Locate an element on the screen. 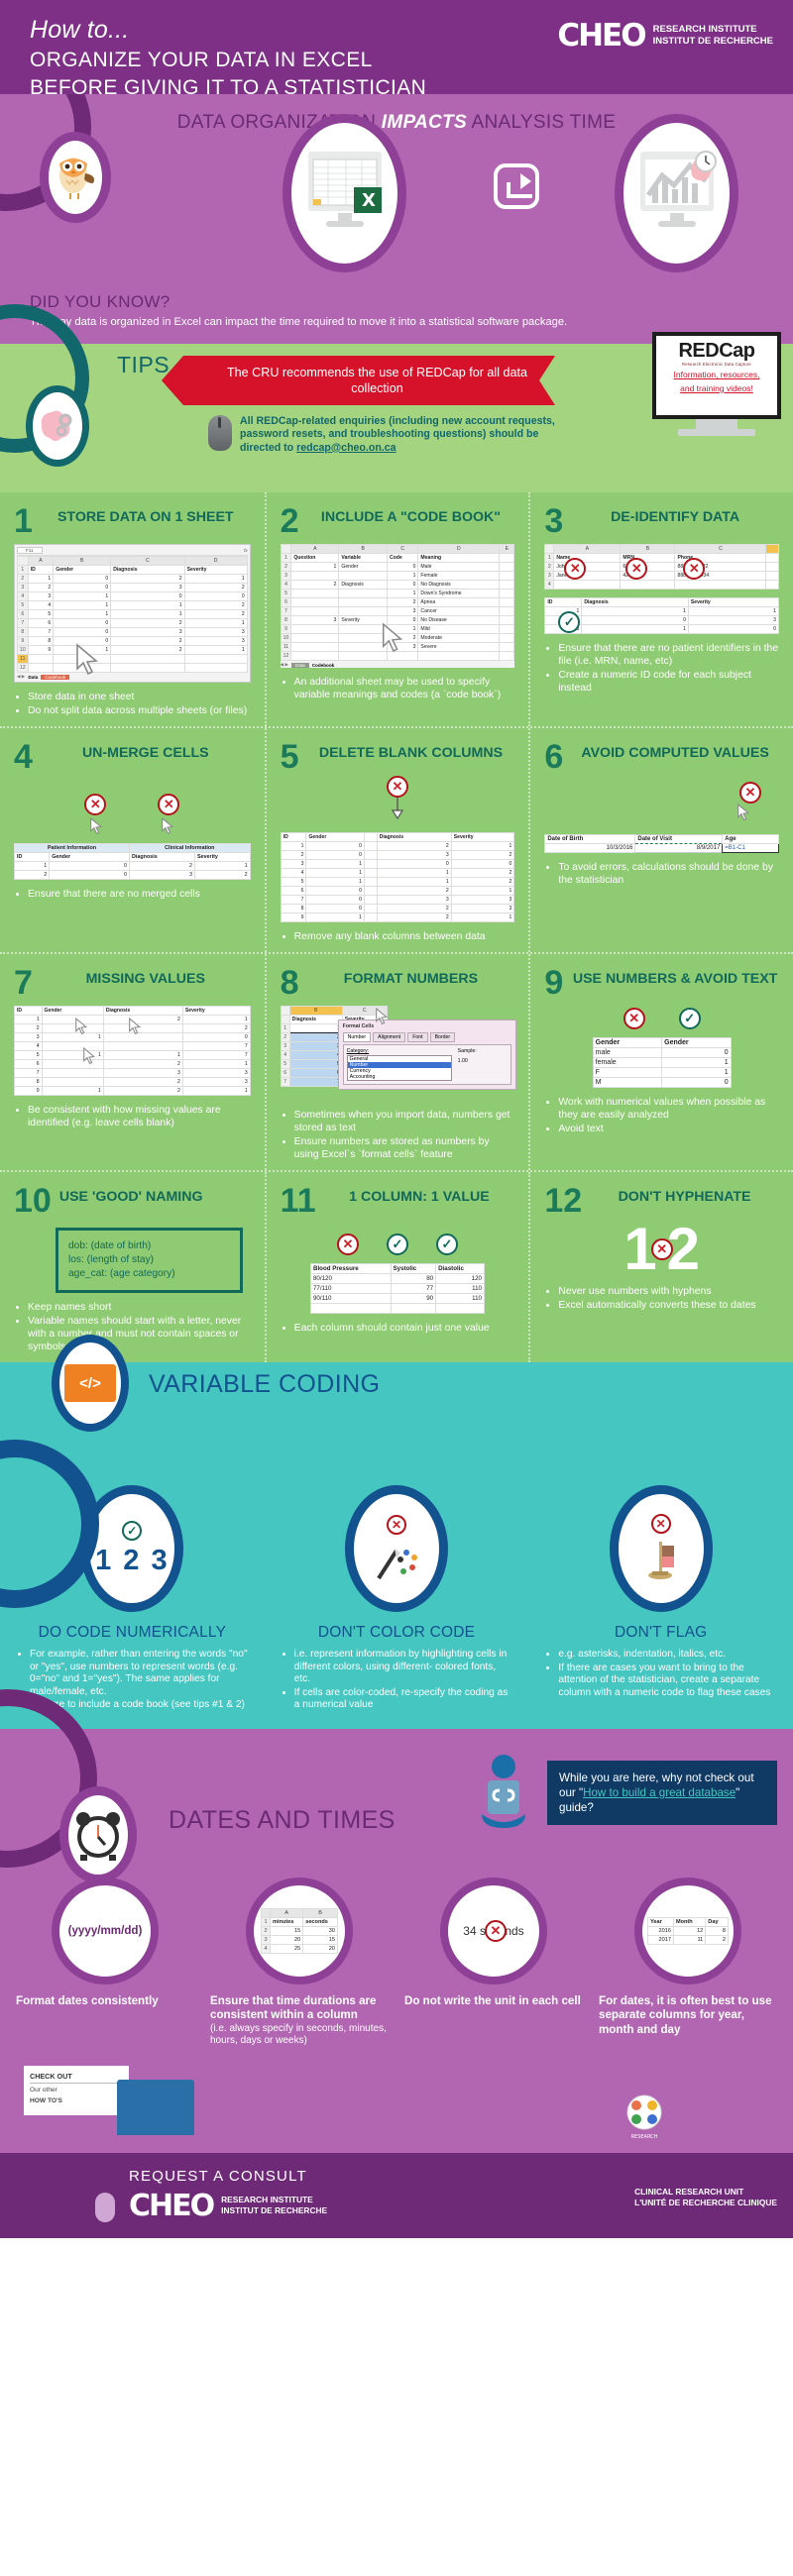 This screenshot has height=2576, width=793. redcap-link-line1: Information, resources, is located at coordinates (716, 375).